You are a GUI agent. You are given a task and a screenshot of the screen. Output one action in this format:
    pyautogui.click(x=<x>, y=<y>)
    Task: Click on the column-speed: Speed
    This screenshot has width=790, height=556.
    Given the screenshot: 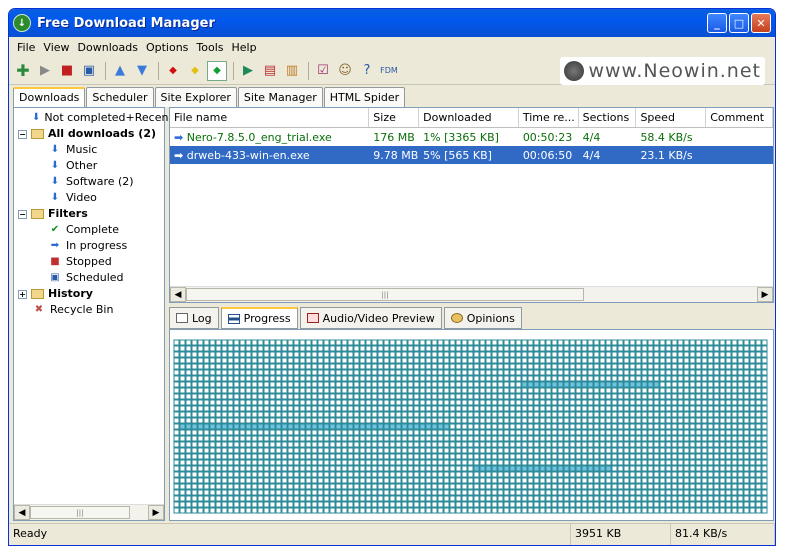 What is the action you would take?
    pyautogui.click(x=671, y=117)
    